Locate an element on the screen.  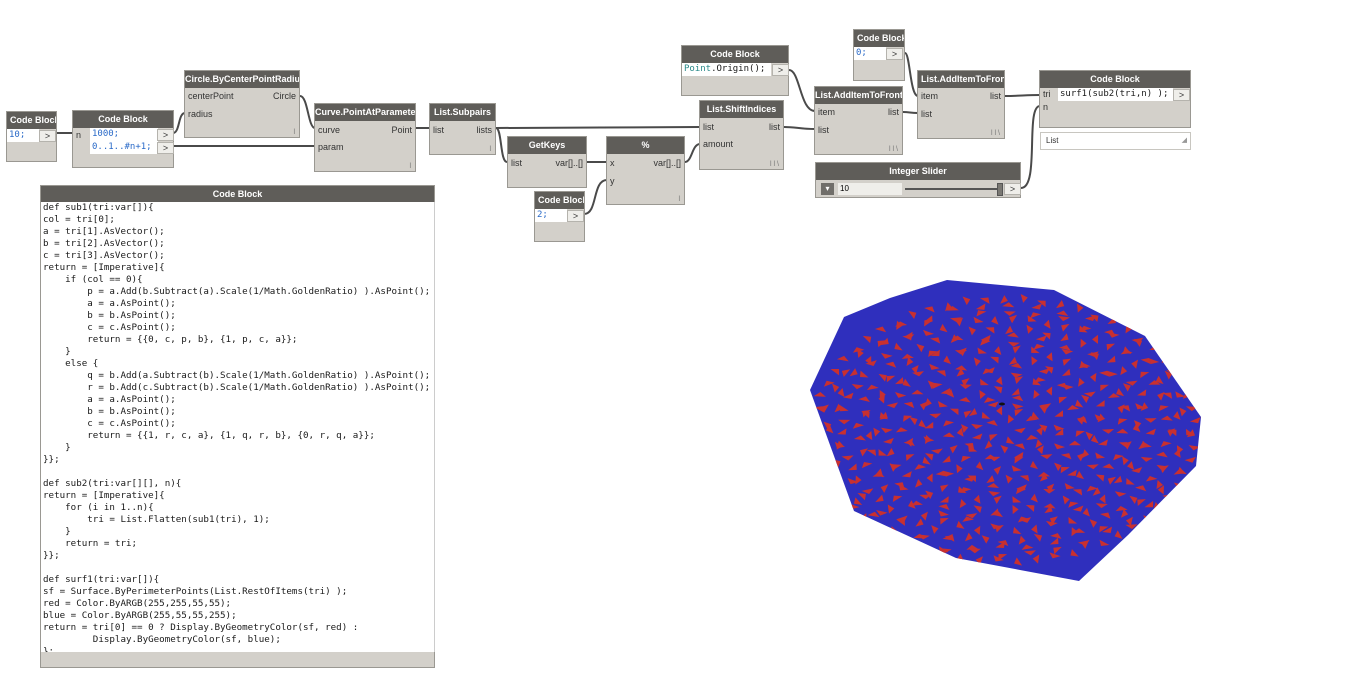
expand-button: ▾ is located at coordinates (827, 189).